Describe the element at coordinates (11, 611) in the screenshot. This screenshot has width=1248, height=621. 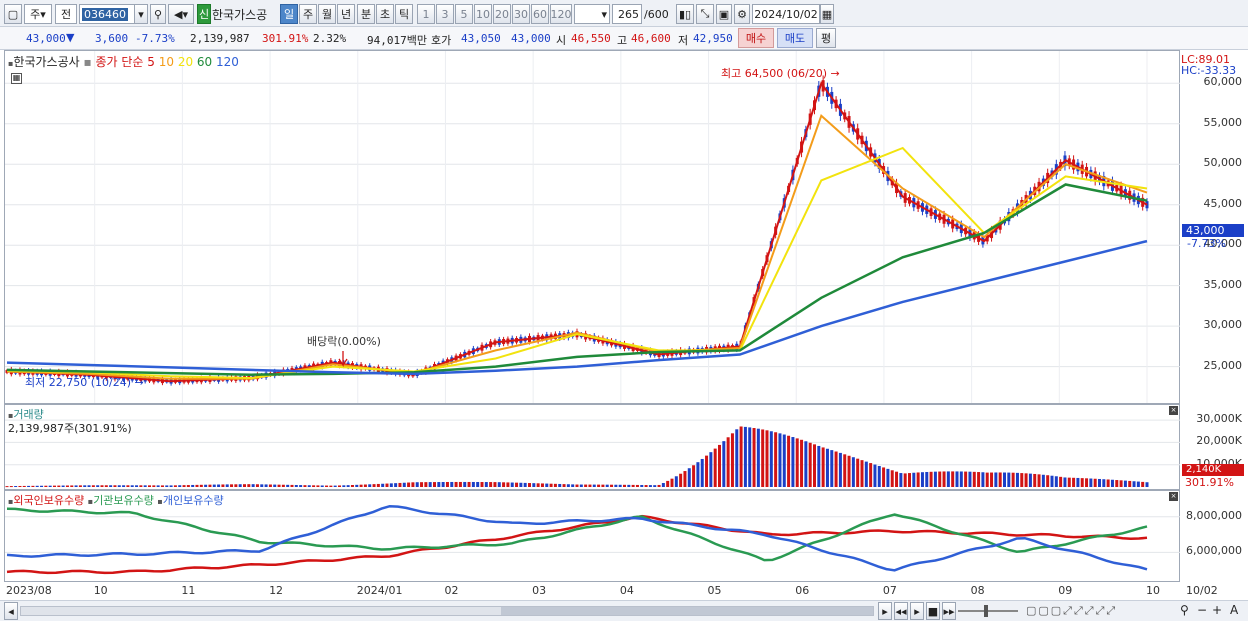
I see `scroll-left-icon: ◂` at that location.